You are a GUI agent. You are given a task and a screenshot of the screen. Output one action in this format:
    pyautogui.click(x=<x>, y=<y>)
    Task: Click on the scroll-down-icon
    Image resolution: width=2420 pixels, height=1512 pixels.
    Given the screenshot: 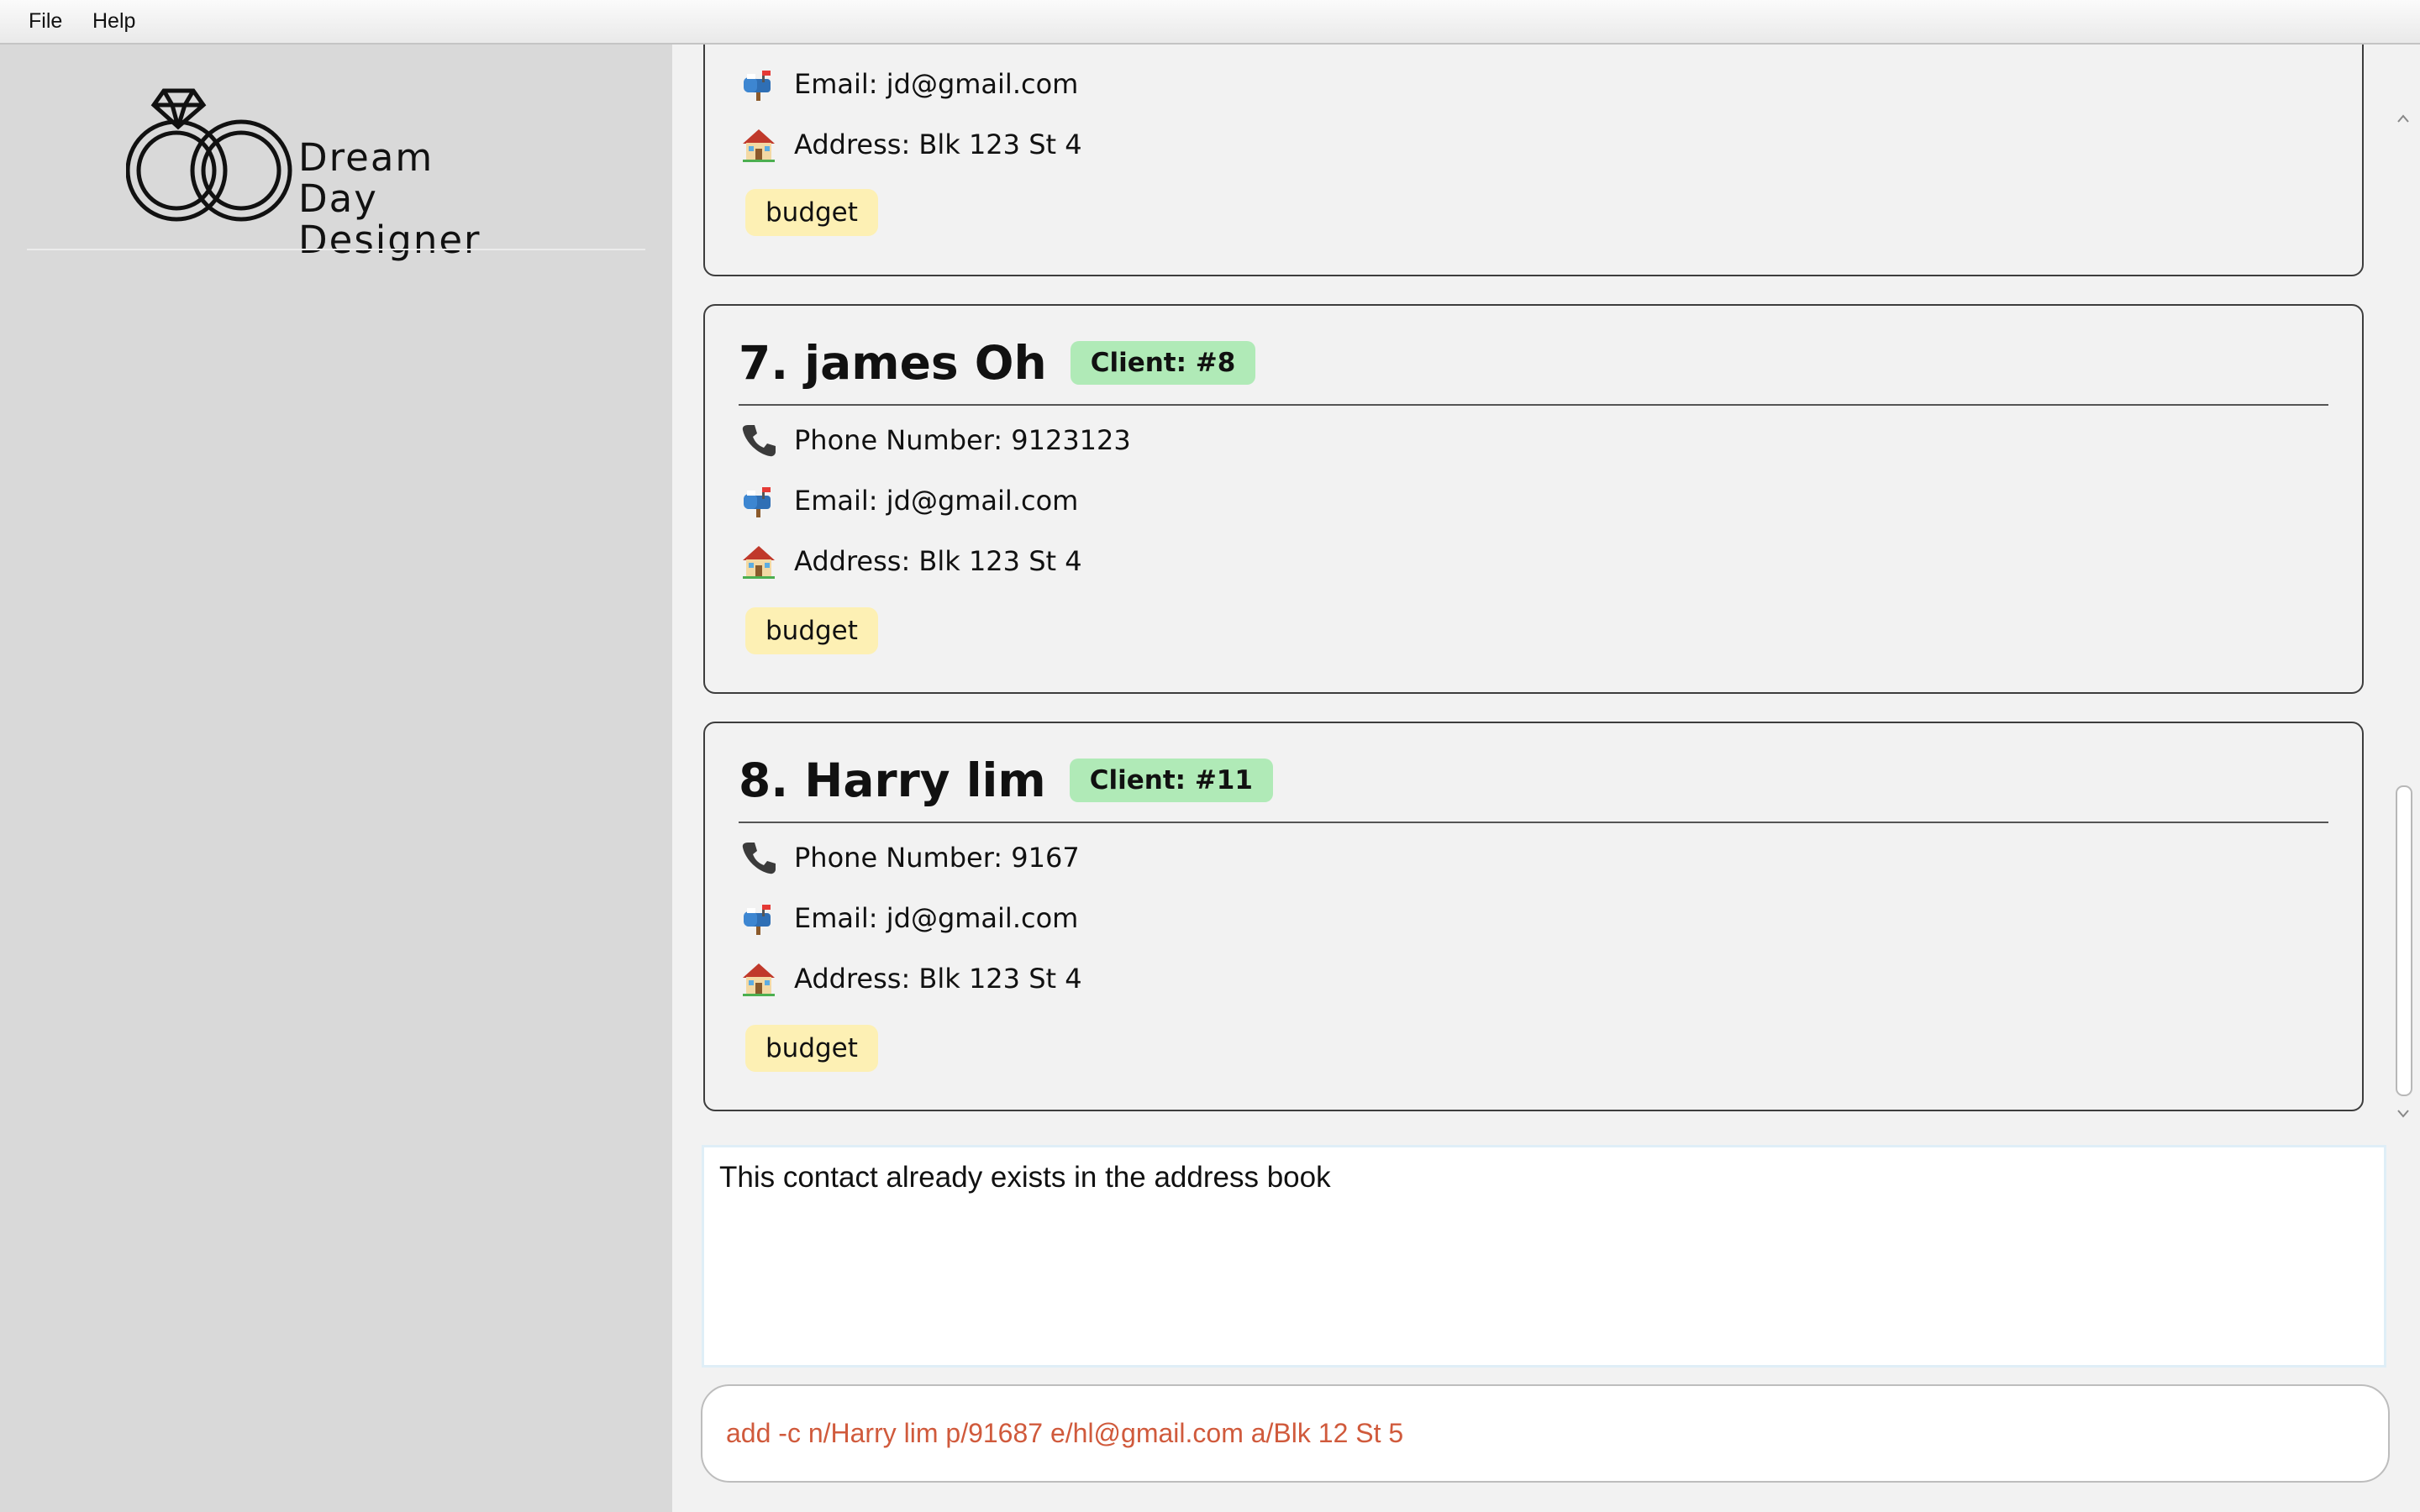 What is the action you would take?
    pyautogui.click(x=2403, y=1113)
    